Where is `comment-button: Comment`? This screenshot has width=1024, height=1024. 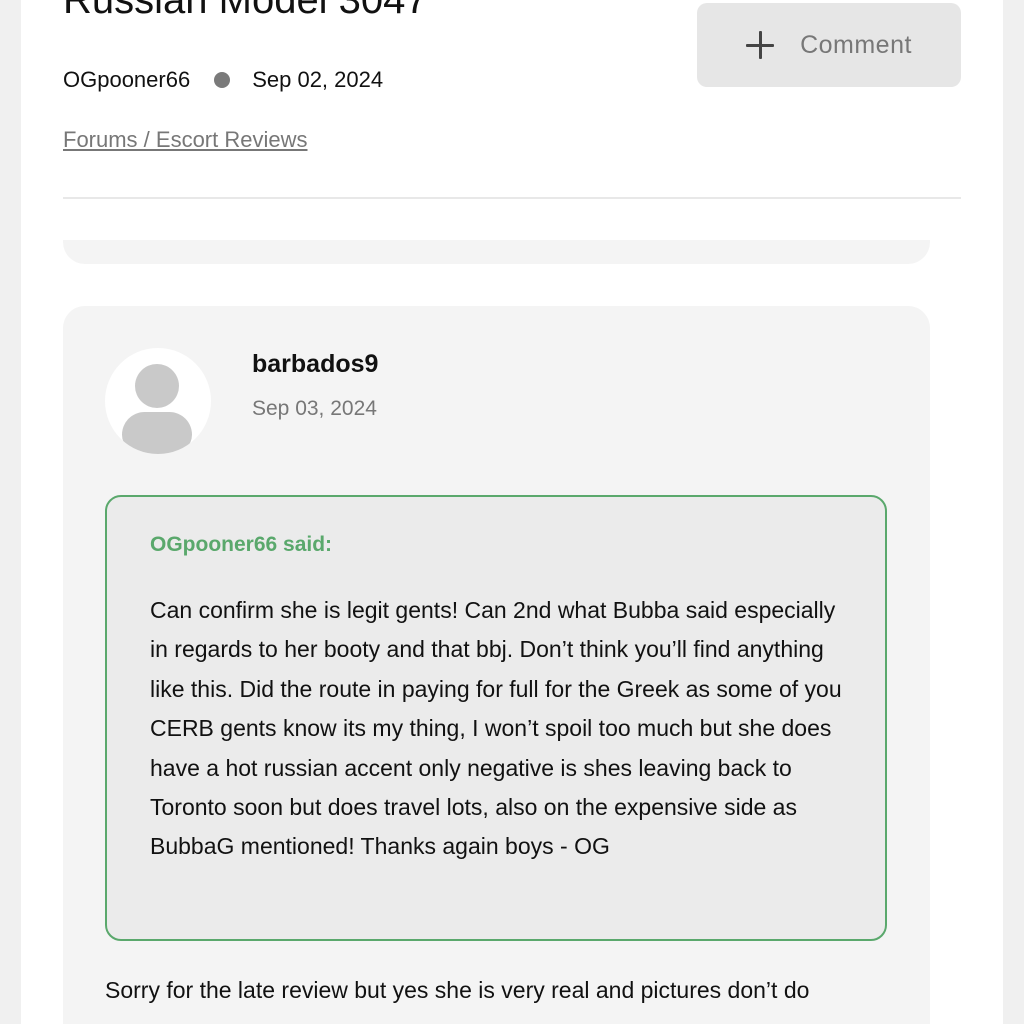
comment-button: Comment is located at coordinates (829, 45).